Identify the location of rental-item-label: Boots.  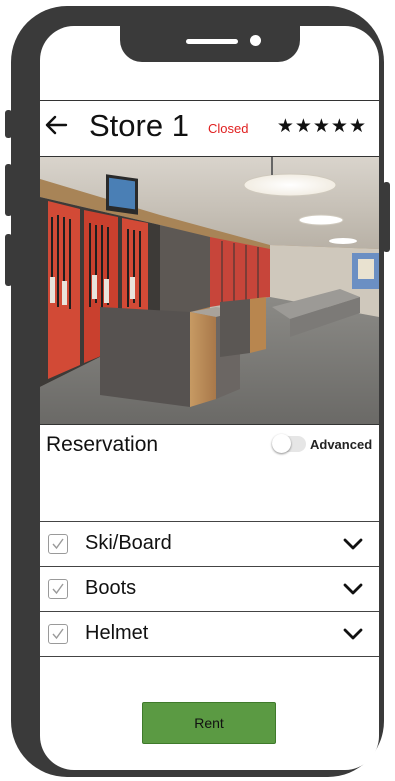
(111, 588).